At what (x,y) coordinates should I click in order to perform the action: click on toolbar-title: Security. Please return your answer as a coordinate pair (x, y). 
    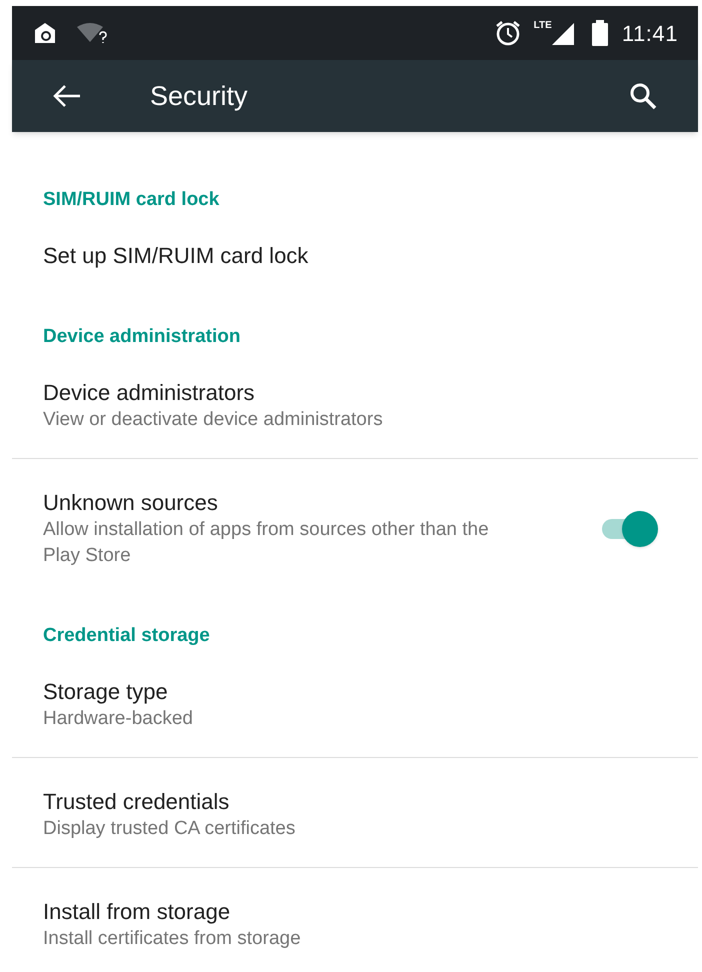
    Looking at the image, I should click on (199, 96).